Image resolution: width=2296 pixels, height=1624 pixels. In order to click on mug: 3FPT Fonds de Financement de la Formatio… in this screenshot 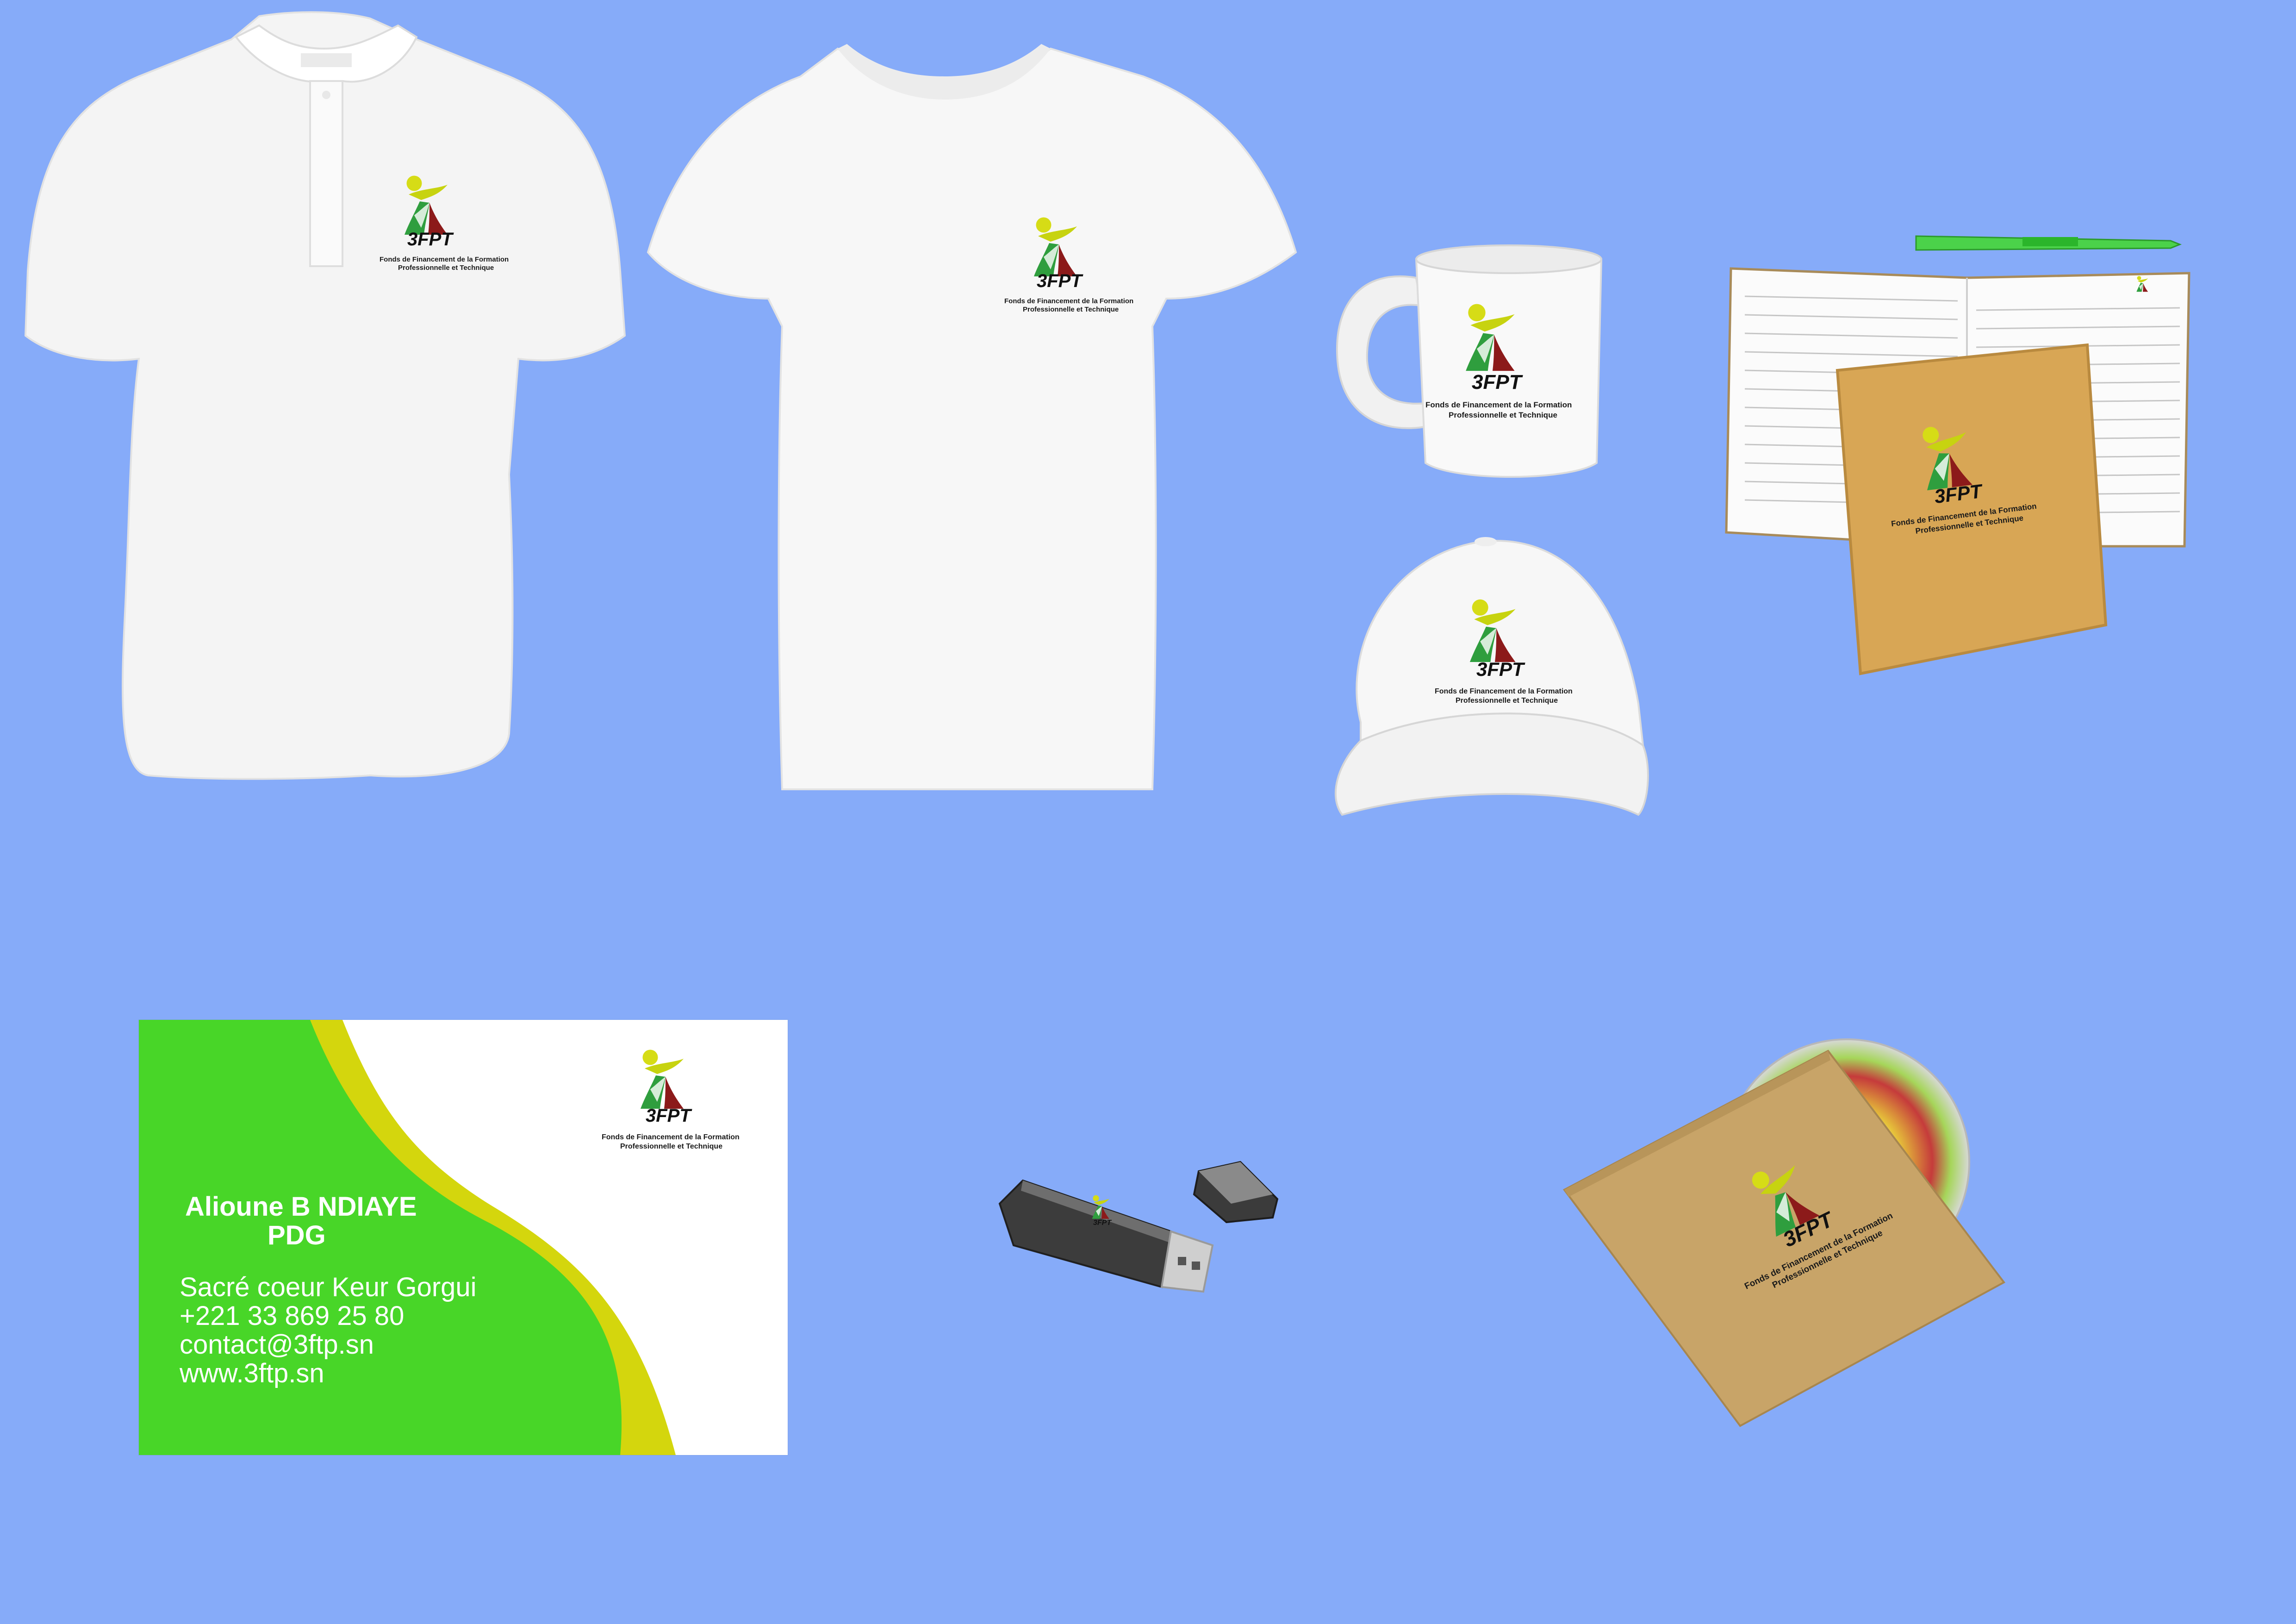, I will do `click(1467, 366)`.